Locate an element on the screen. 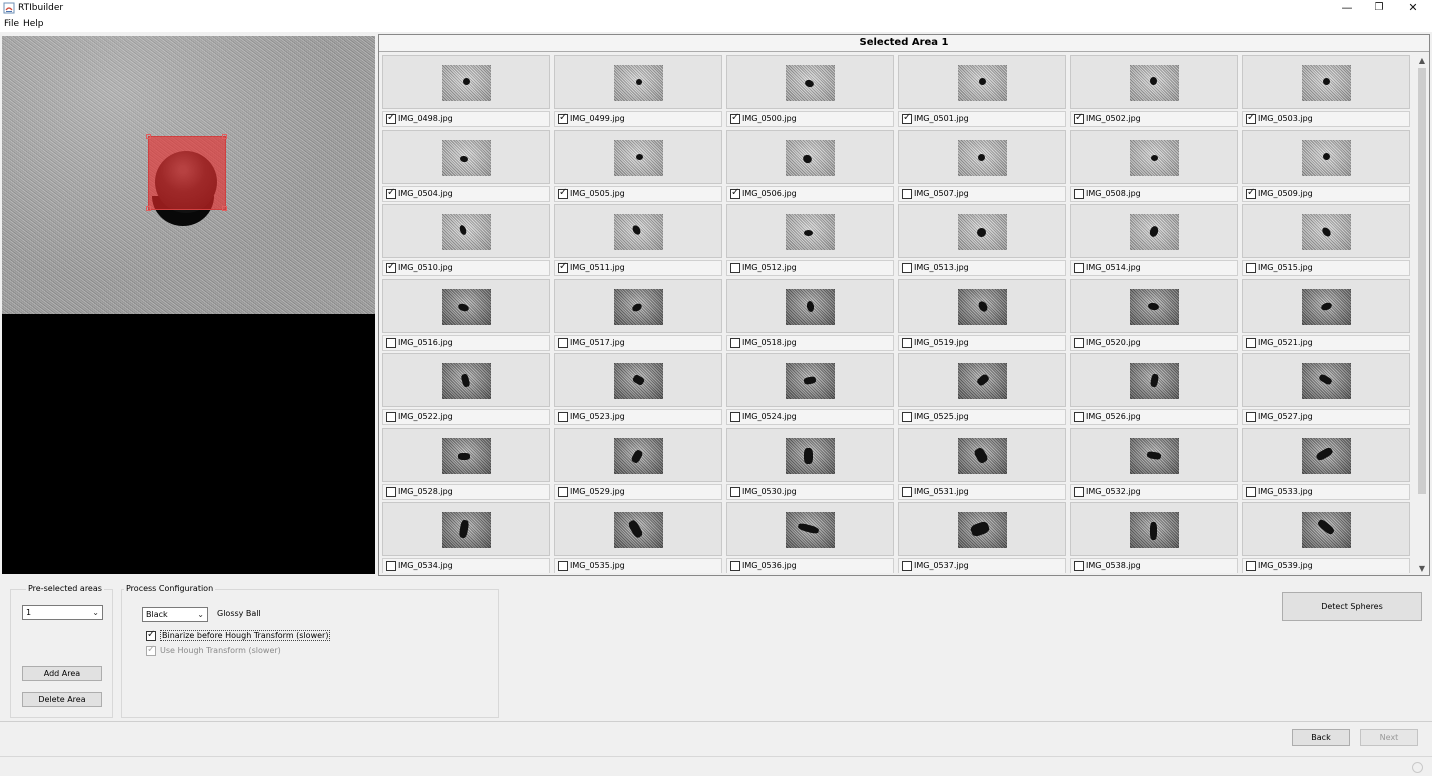 Image resolution: width=1432 pixels, height=776 pixels. thumbnail-item: IMG_0512.jpg is located at coordinates (810, 240).